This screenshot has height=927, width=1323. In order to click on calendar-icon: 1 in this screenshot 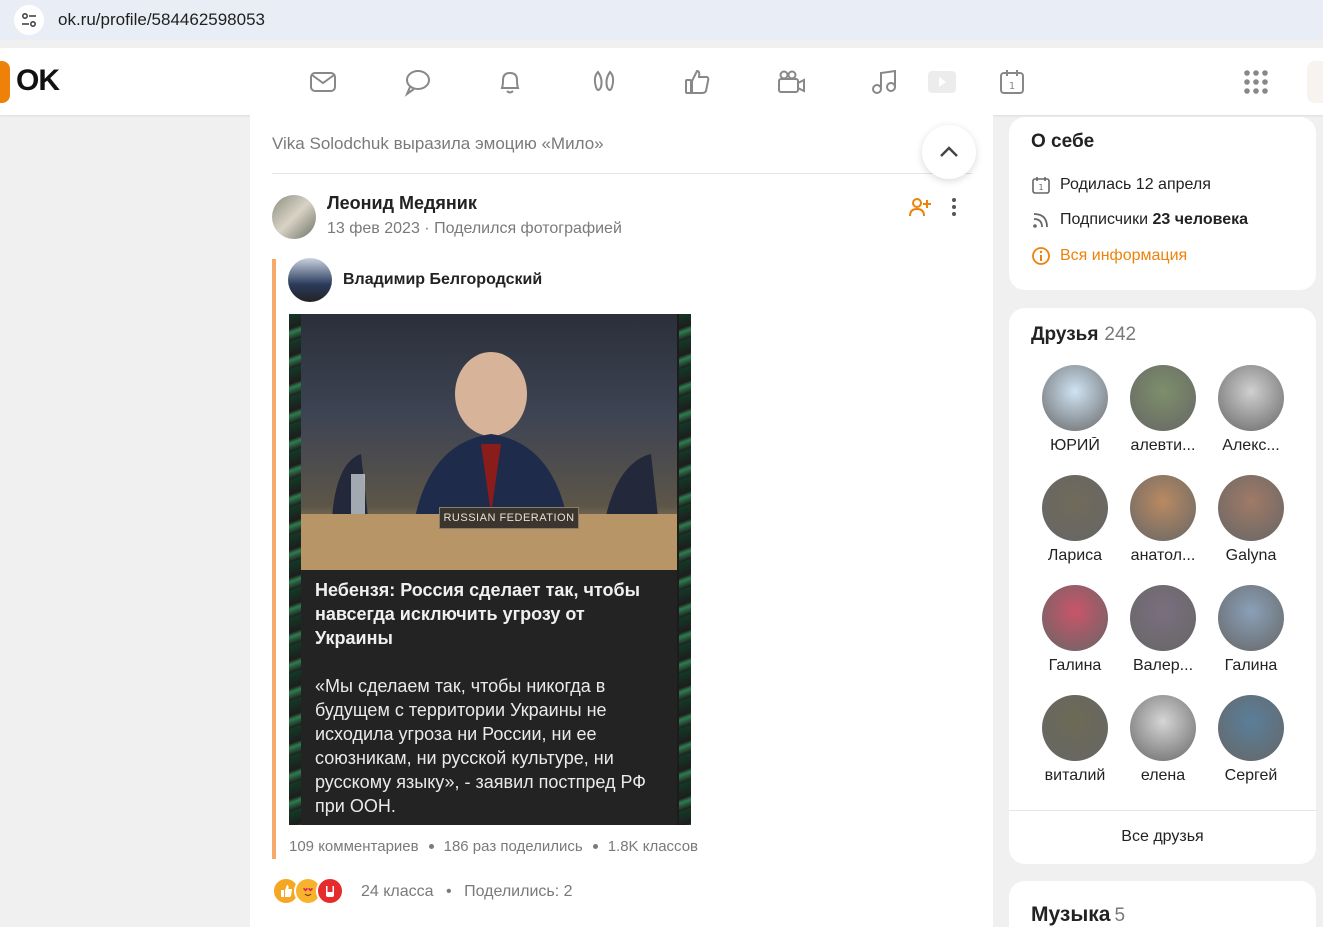, I will do `click(1041, 185)`.